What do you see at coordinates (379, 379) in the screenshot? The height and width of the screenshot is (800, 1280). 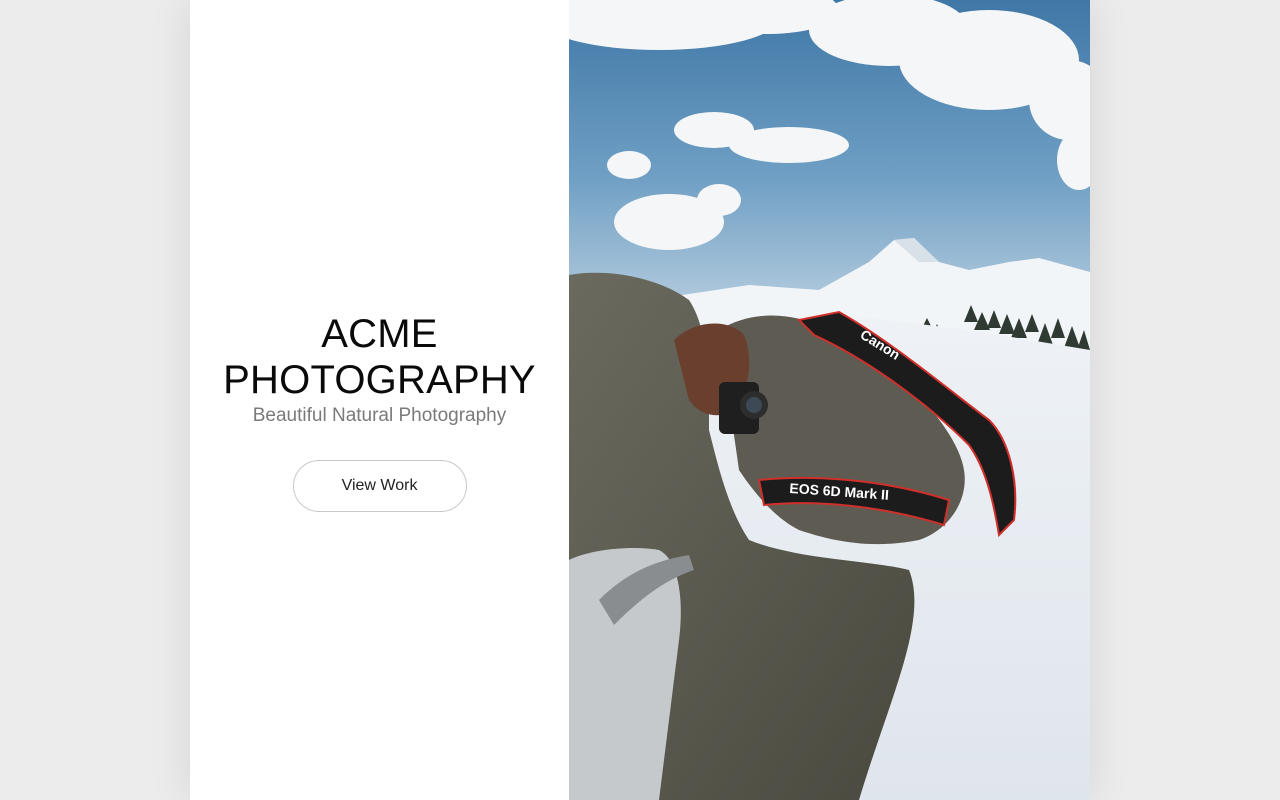 I see `site-title-line2: PHOTOGRAPHY` at bounding box center [379, 379].